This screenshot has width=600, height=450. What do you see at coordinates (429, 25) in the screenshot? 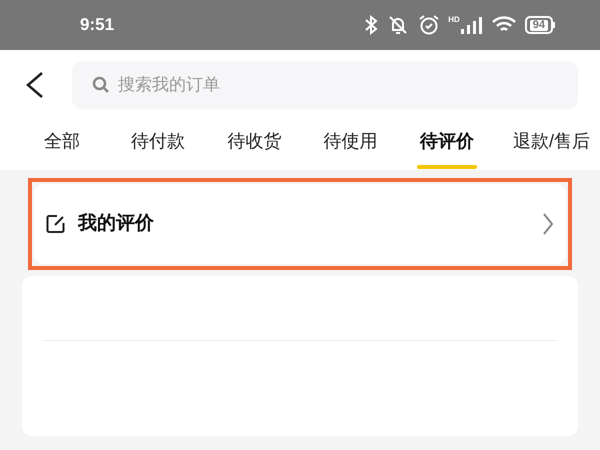
I see `alarm-clock-icon` at bounding box center [429, 25].